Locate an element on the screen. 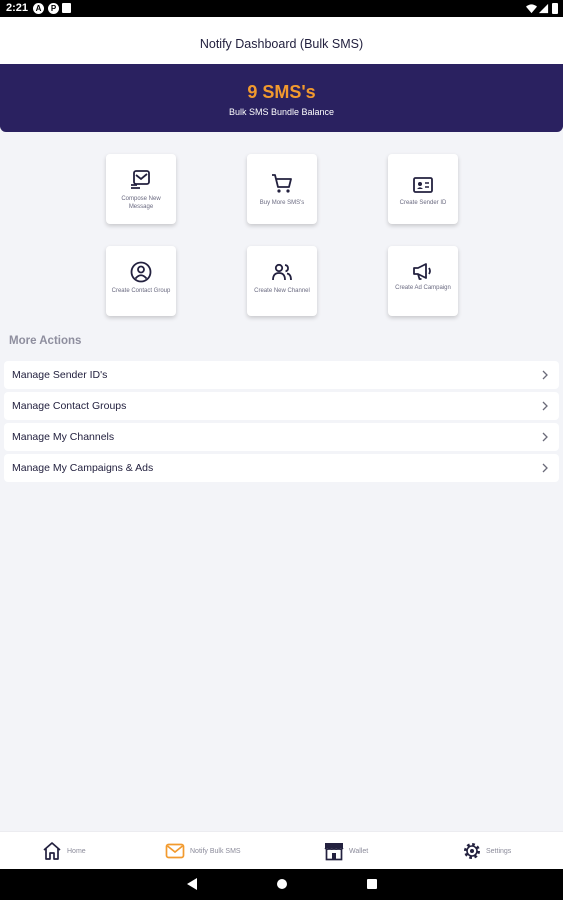 The width and height of the screenshot is (563, 900). create-sender-id-label: Create Sender ID is located at coordinates (423, 203).